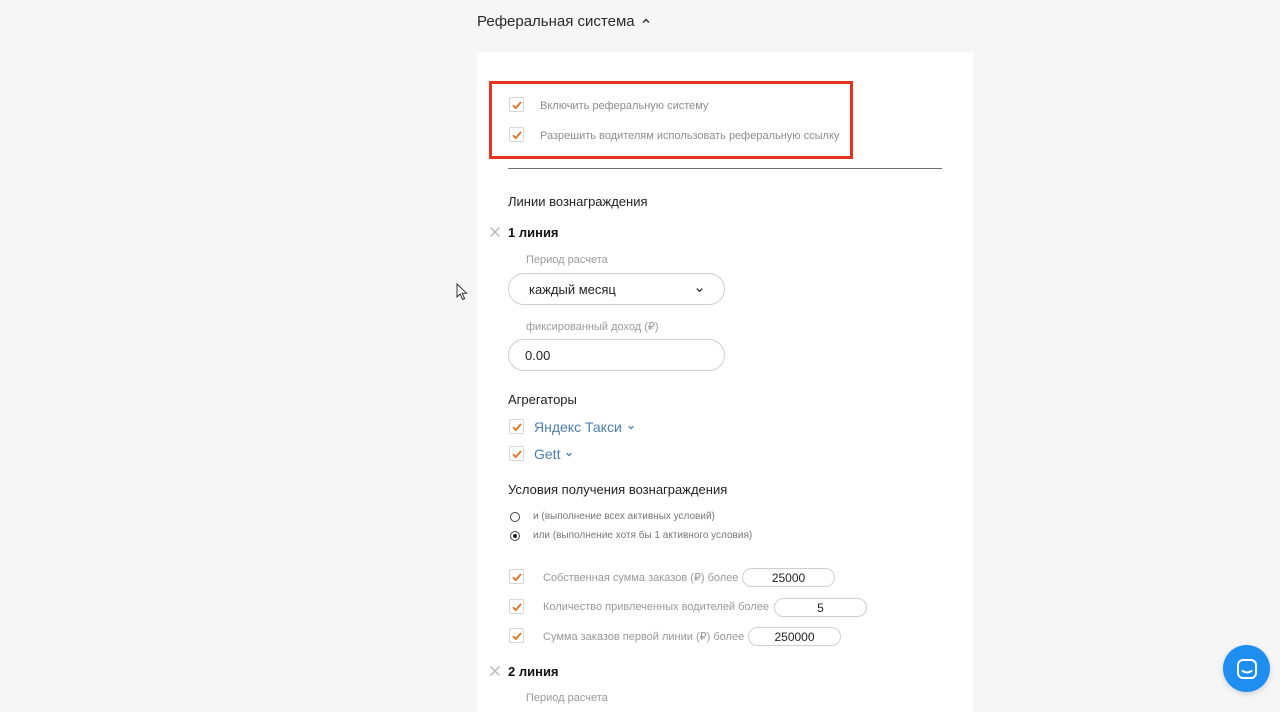 The image size is (1280, 712). I want to click on radio-selected-dot, so click(515, 536).